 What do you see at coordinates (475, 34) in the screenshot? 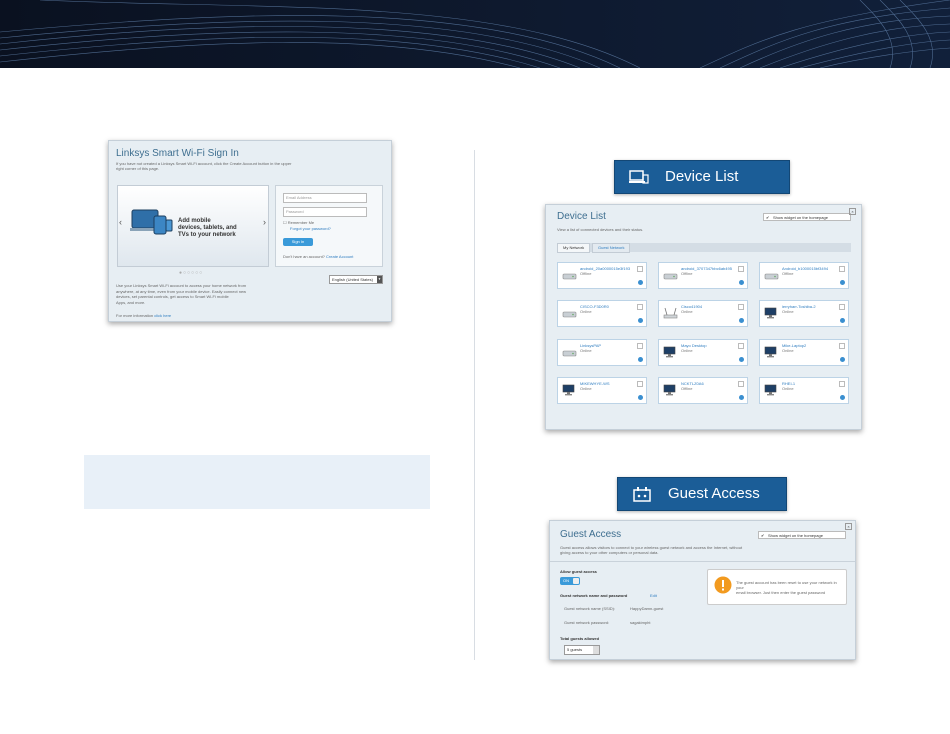
I see `banner-waves-graphic` at bounding box center [475, 34].